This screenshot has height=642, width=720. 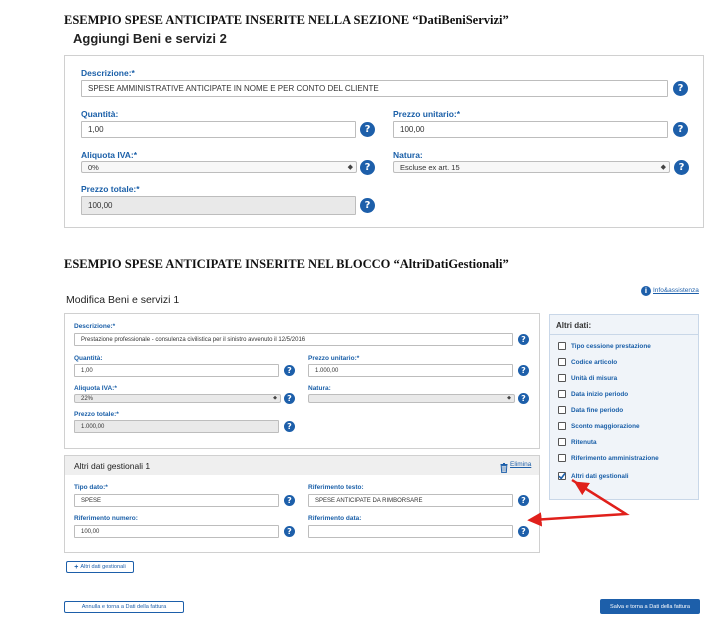 What do you see at coordinates (597, 410) in the screenshot?
I see `checkbox-label: Data fine periodo` at bounding box center [597, 410].